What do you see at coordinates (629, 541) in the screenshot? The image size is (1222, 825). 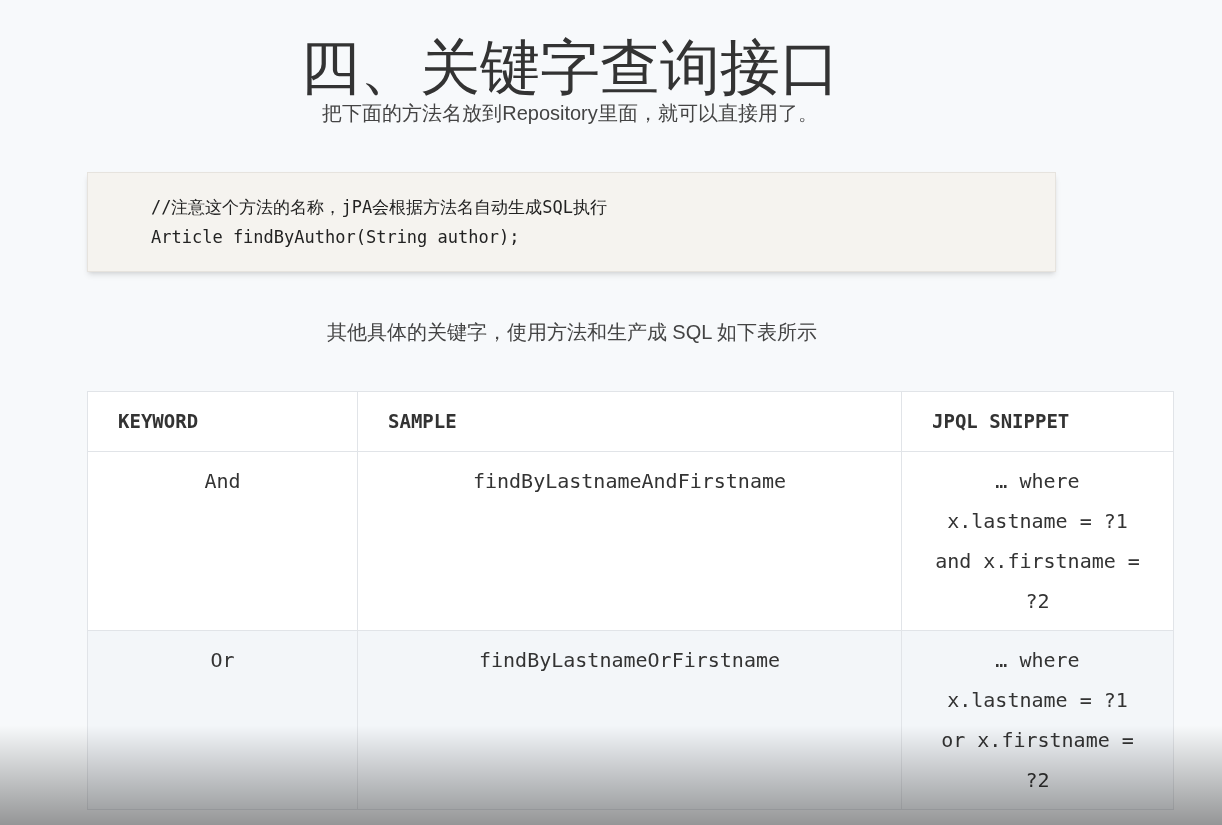 I see `table-cell: findByLastnameAndFirstname` at bounding box center [629, 541].